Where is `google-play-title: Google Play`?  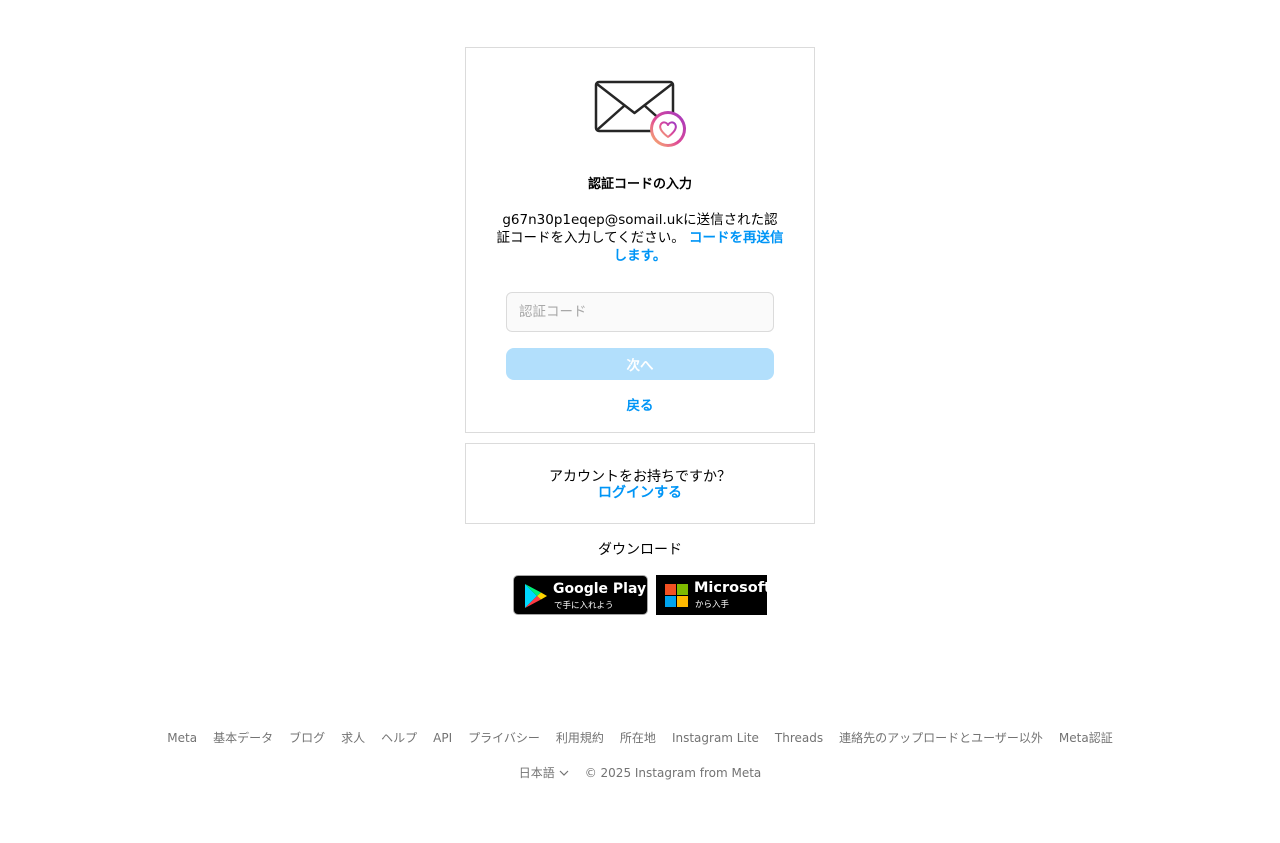 google-play-title: Google Play is located at coordinates (600, 589).